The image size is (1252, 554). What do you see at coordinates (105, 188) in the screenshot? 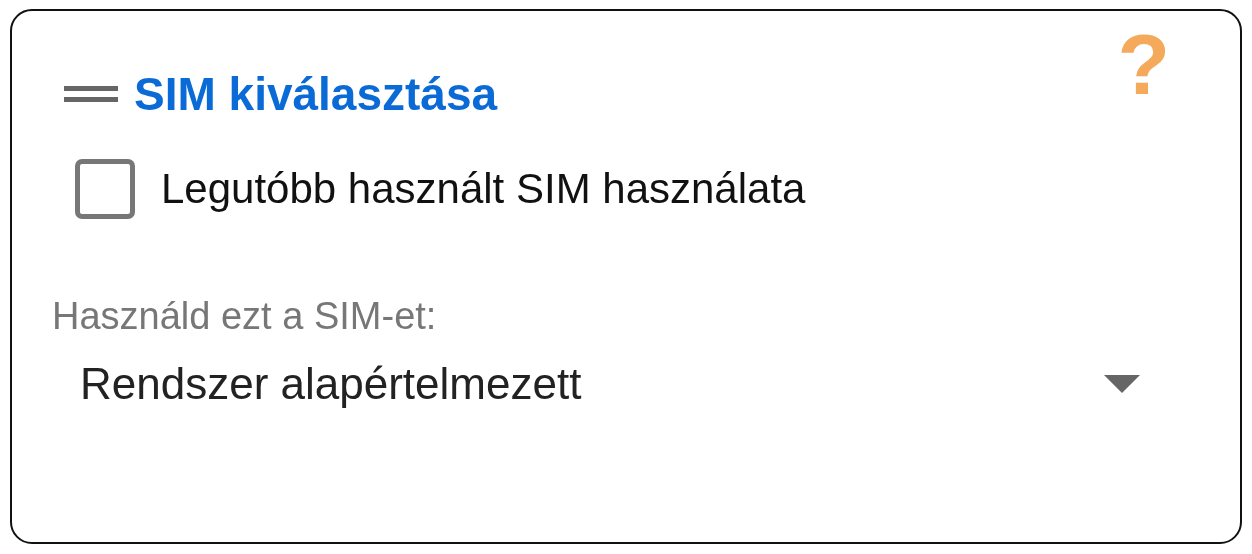
I see `checkbox` at bounding box center [105, 188].